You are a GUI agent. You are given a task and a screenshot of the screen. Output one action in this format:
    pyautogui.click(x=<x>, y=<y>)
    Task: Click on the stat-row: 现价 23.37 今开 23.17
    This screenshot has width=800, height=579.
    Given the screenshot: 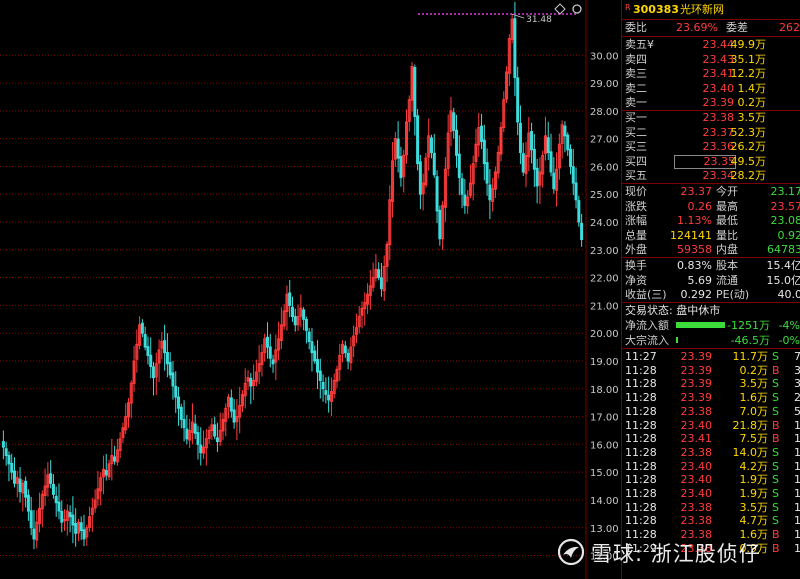 What is the action you would take?
    pyautogui.click(x=711, y=191)
    